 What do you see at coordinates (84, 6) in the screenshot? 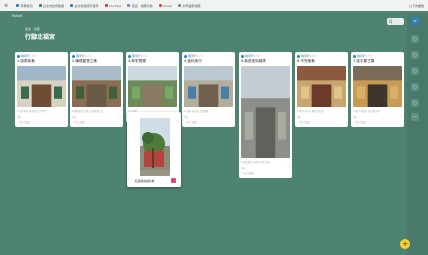
I see `bookmark-item: 台北市政府影音库` at bounding box center [84, 6].